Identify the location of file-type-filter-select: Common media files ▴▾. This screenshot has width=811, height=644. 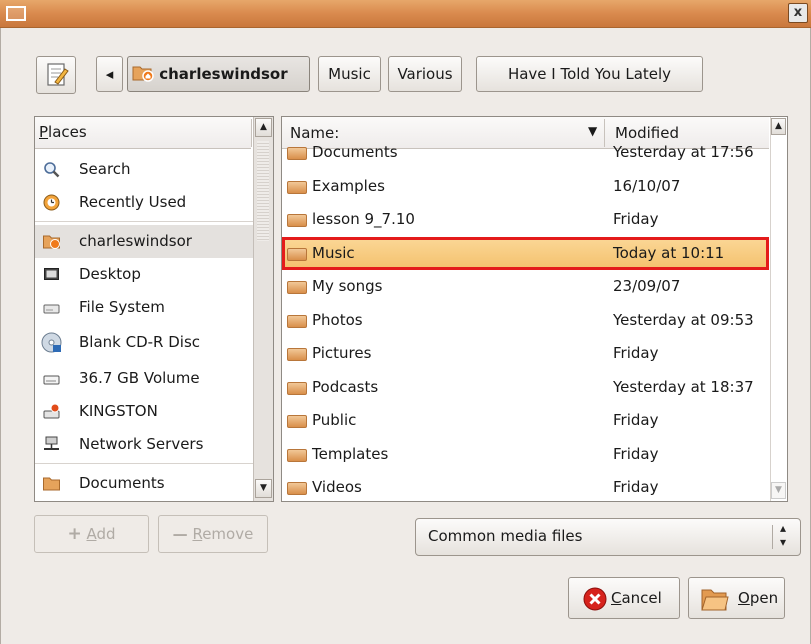
(608, 537).